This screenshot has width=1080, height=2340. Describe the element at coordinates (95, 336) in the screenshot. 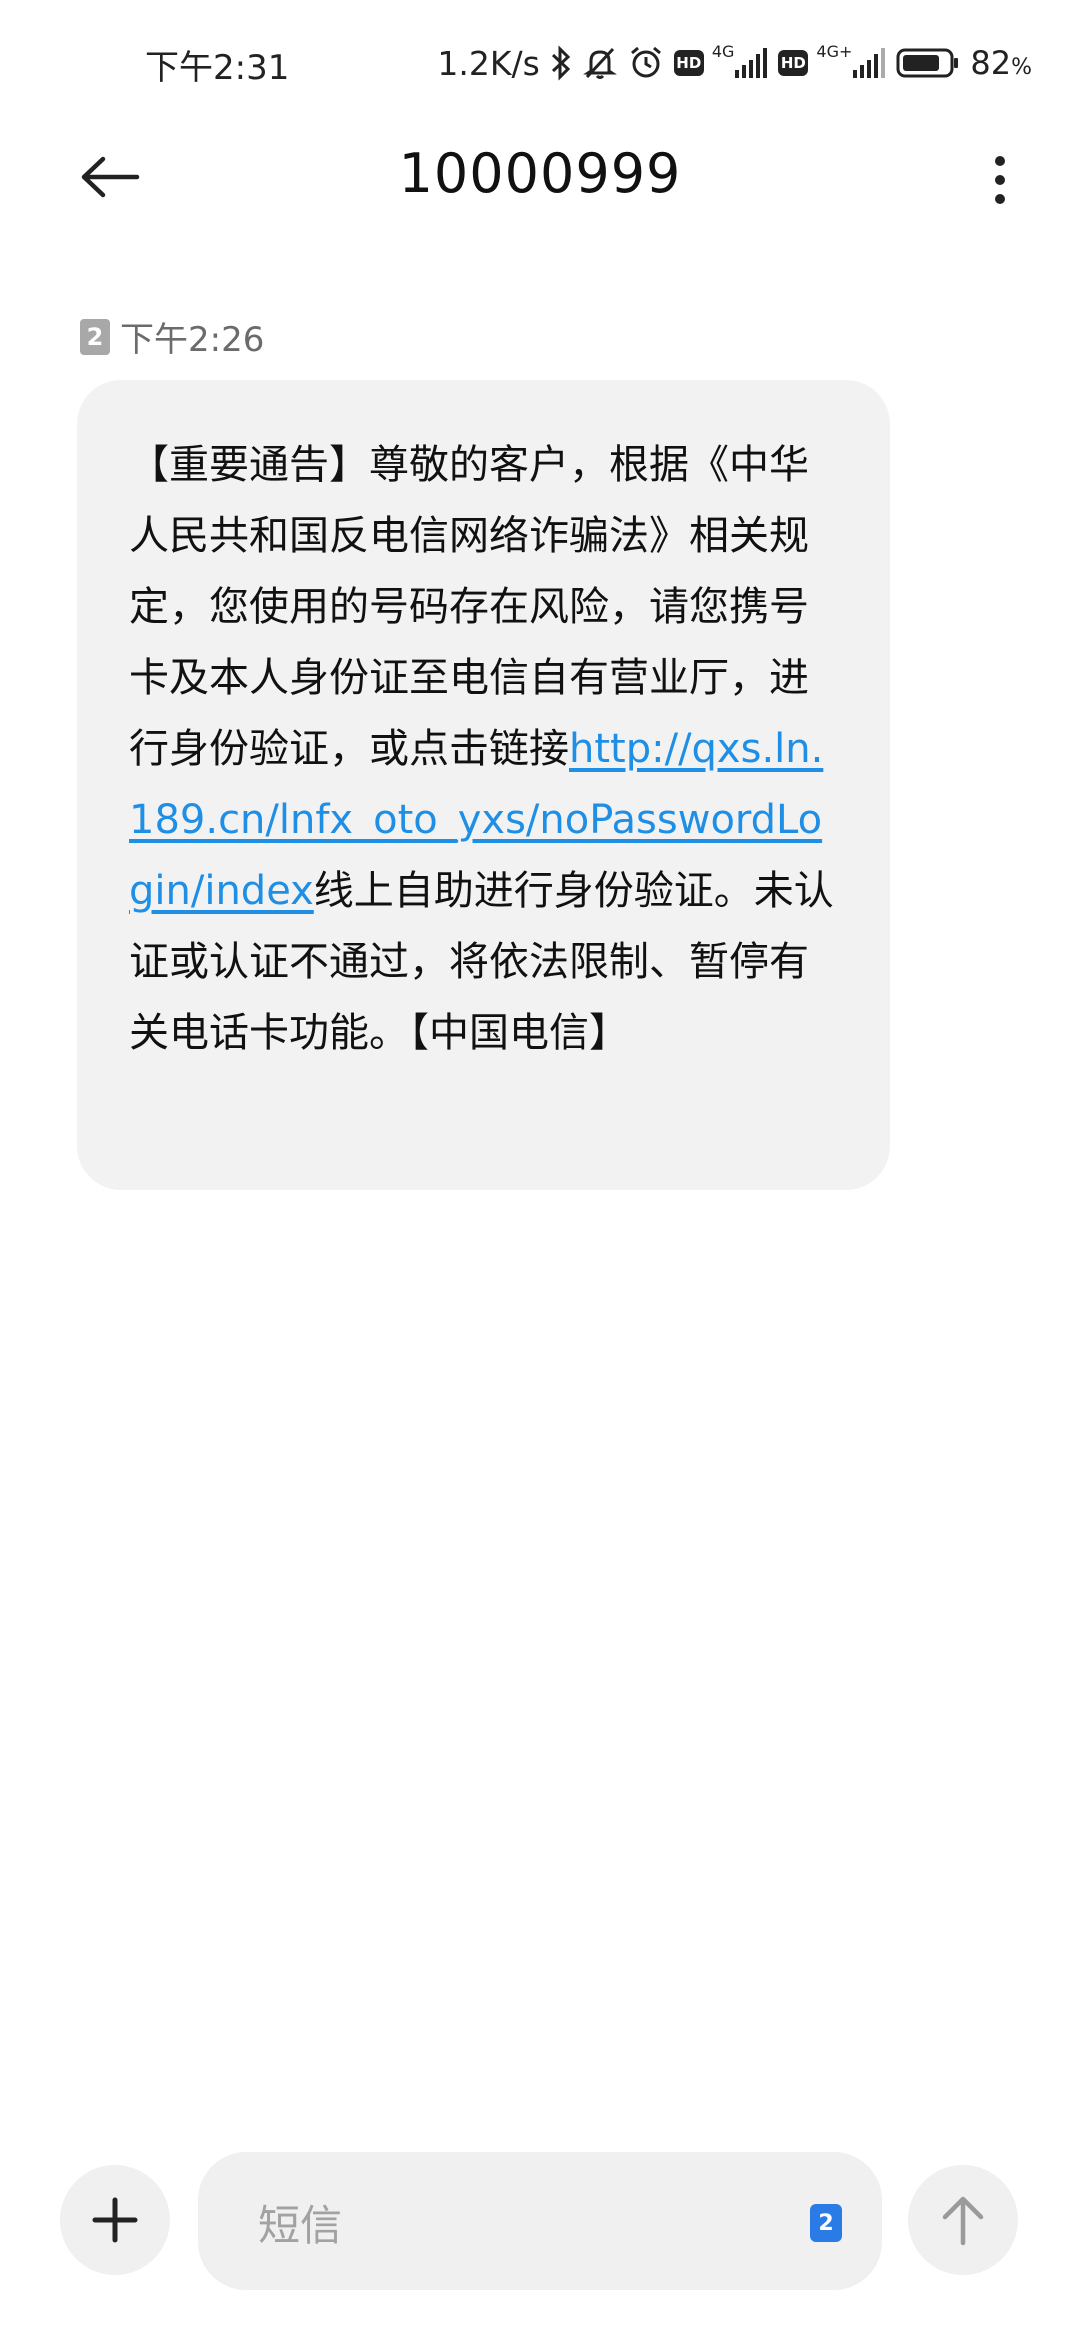

I see `sim-slot-badge: 2` at that location.